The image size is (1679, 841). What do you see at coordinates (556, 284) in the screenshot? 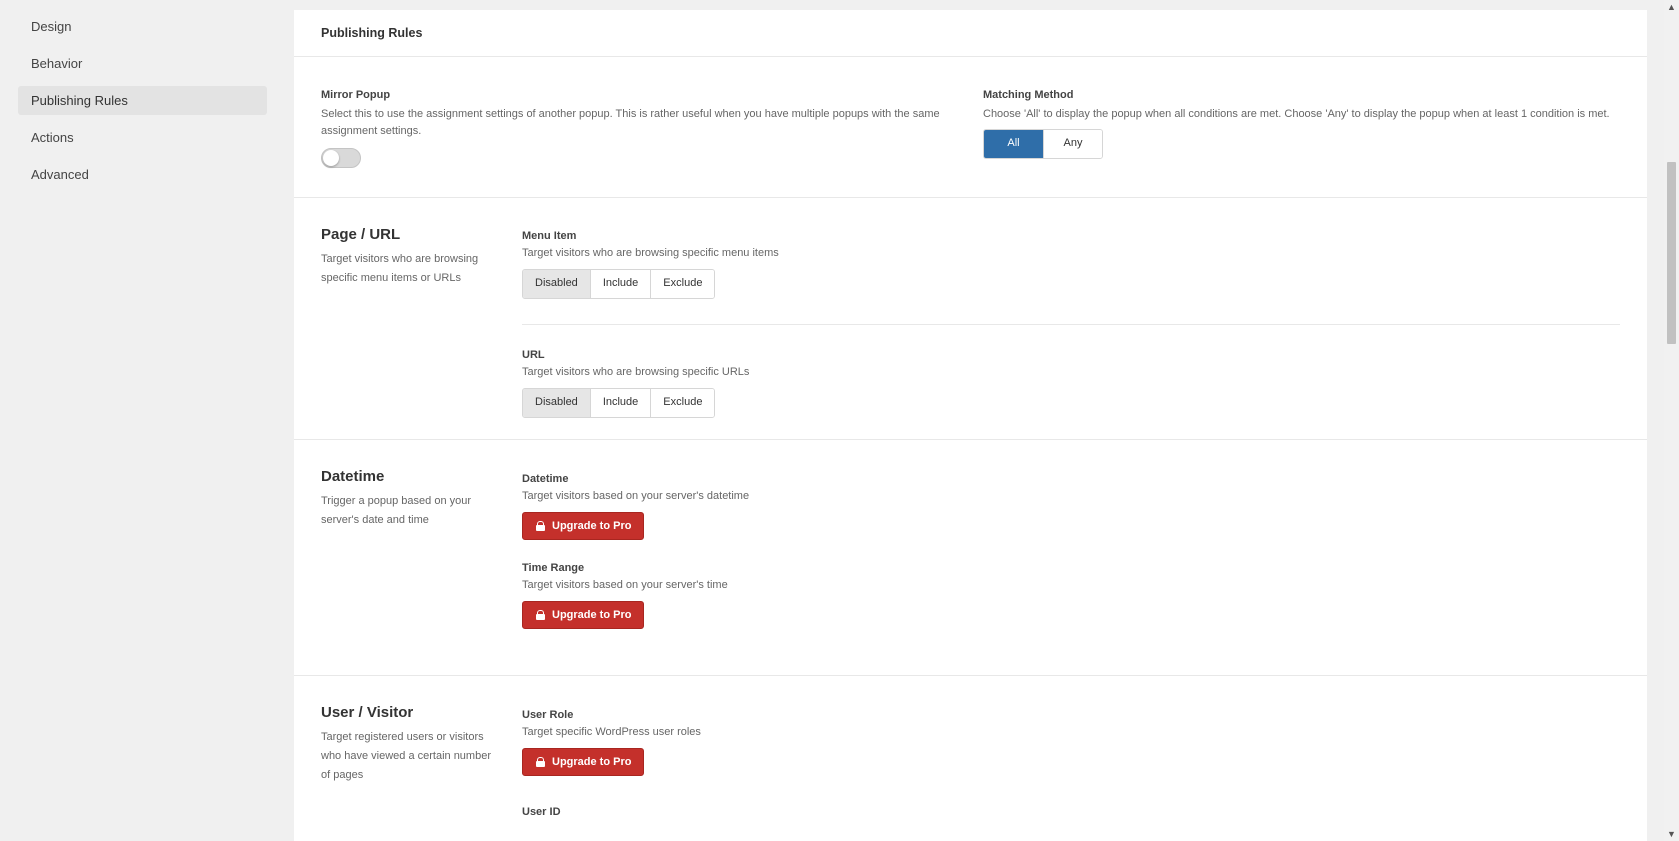
I see `menu-item-disabled-button: Disabled` at bounding box center [556, 284].